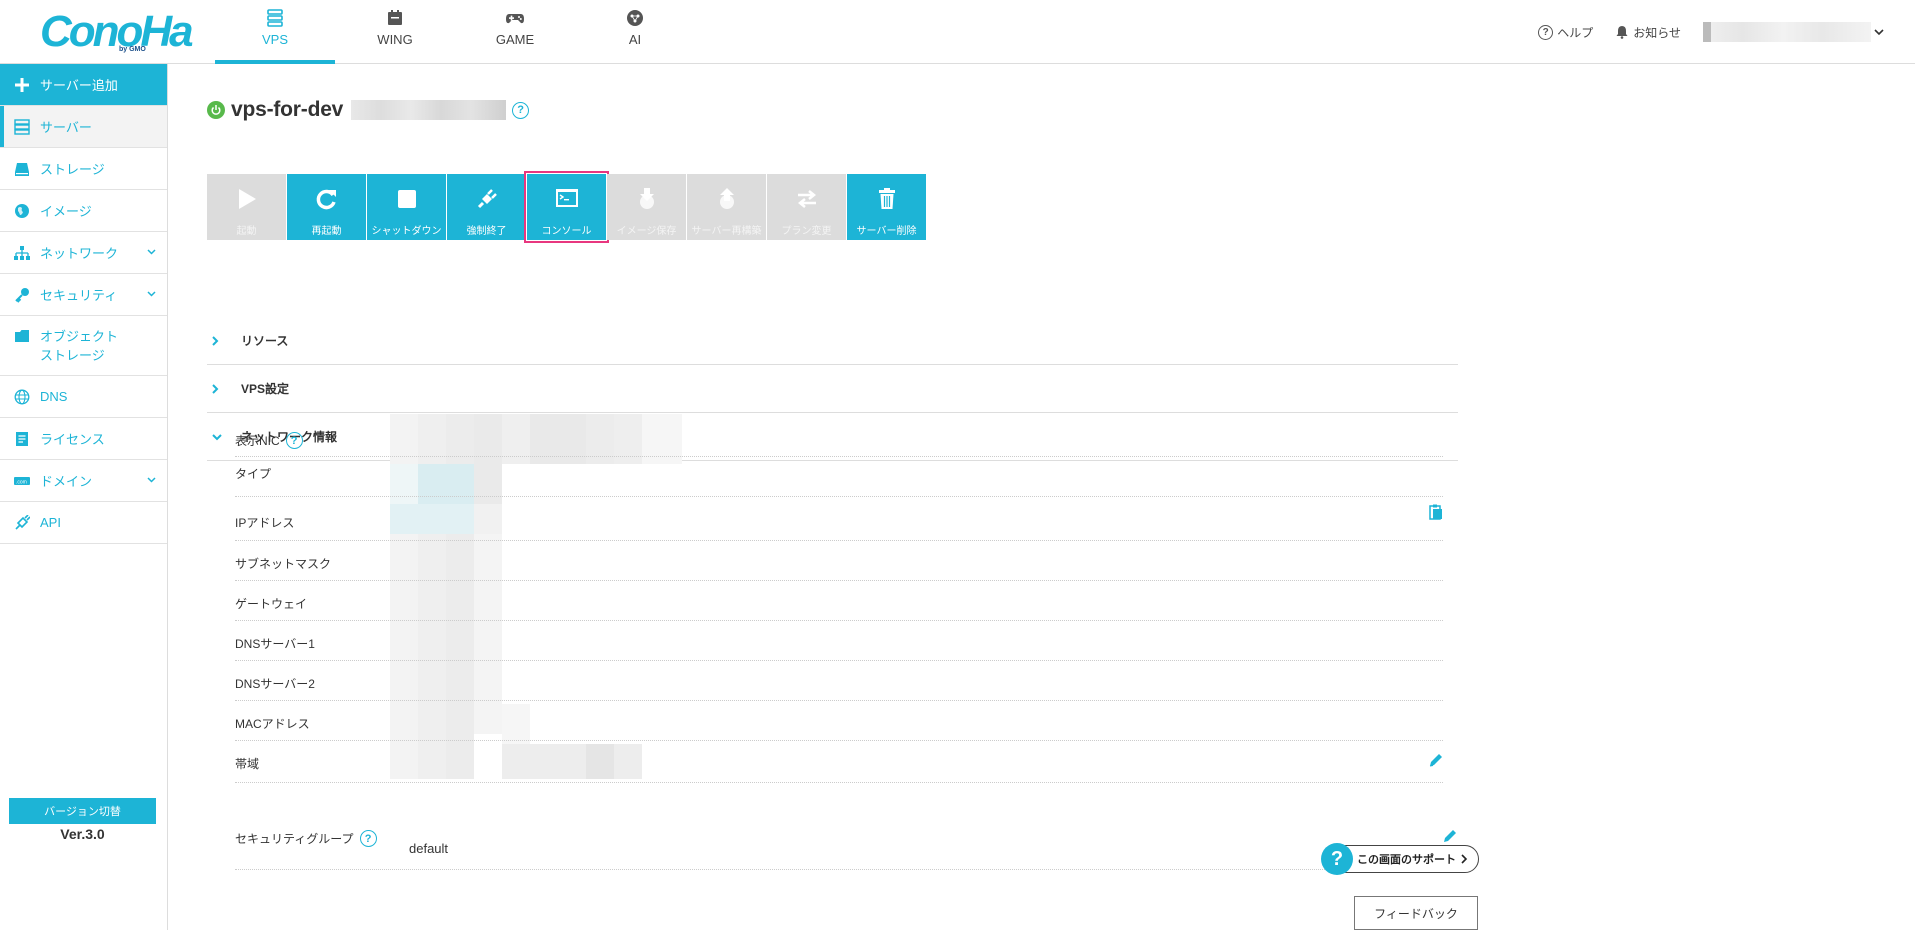 The image size is (1915, 930). I want to click on sidebar-item-label: API, so click(50, 522).